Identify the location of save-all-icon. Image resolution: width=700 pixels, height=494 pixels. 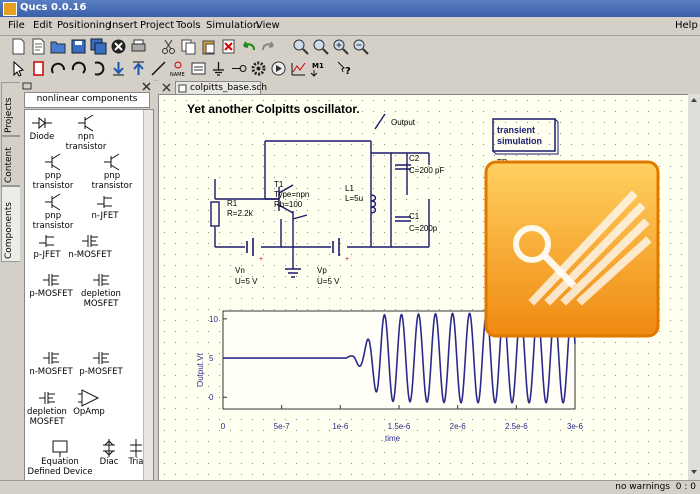
(98, 46).